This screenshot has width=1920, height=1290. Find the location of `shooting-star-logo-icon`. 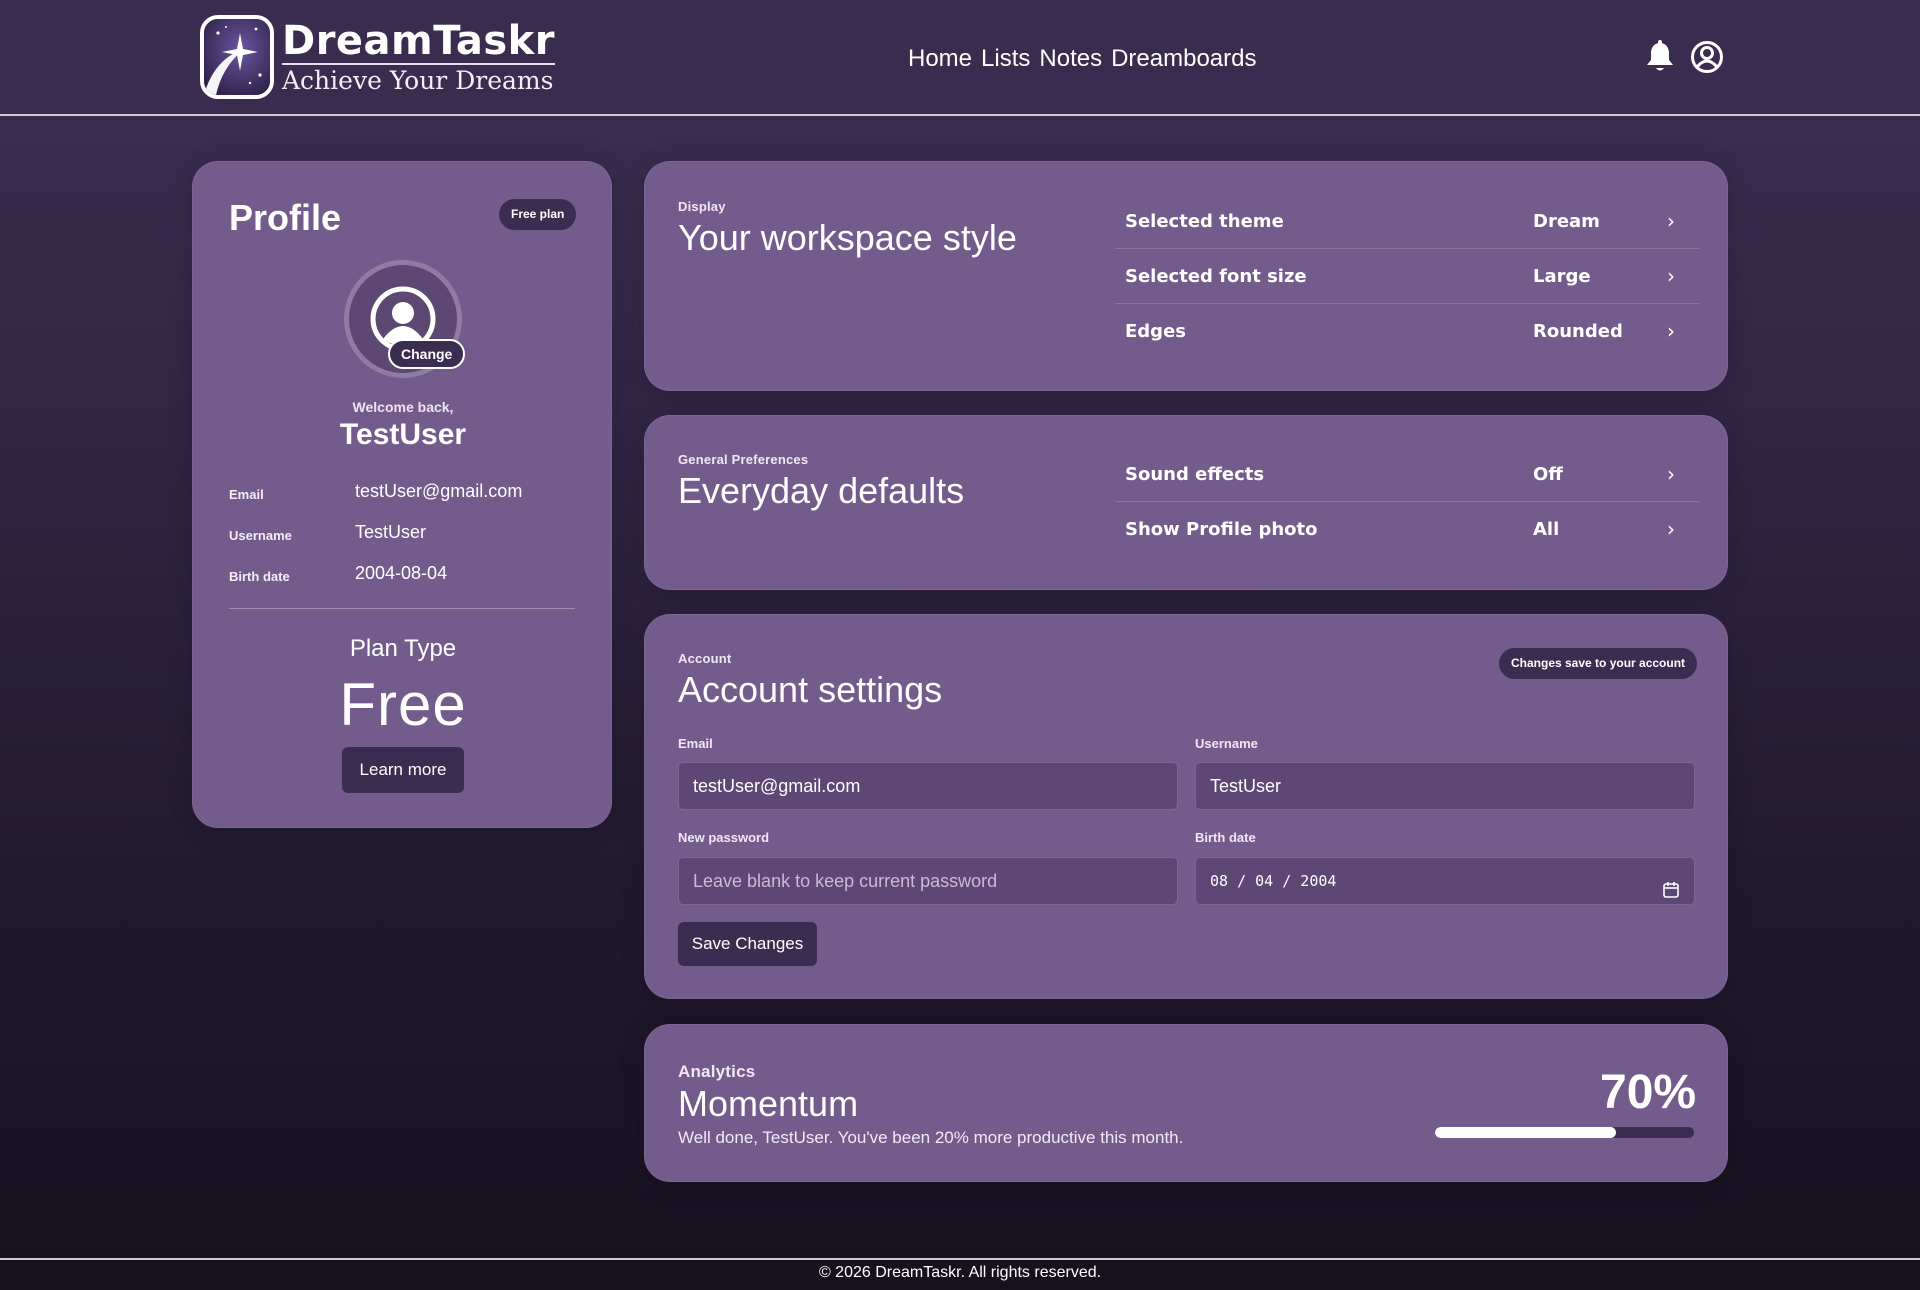

shooting-star-logo-icon is located at coordinates (237, 57).